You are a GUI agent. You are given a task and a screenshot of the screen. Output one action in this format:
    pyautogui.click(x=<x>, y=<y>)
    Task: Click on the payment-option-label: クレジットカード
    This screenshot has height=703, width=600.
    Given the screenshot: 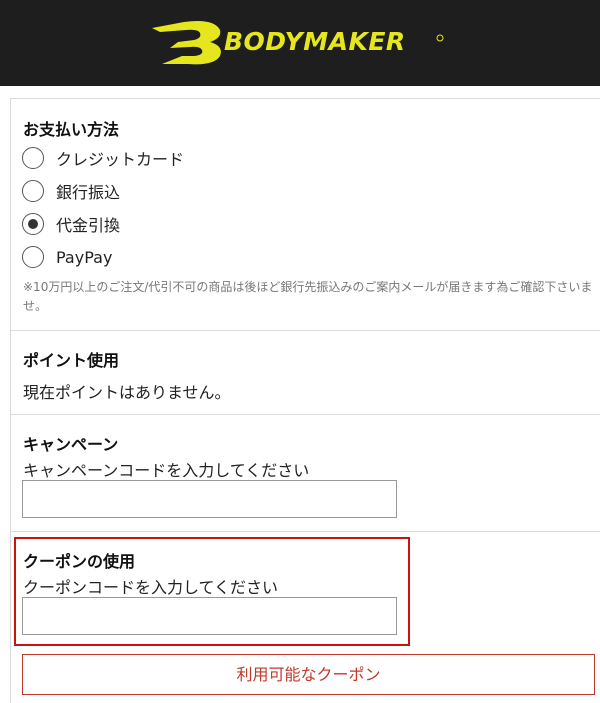 What is the action you would take?
    pyautogui.click(x=120, y=159)
    